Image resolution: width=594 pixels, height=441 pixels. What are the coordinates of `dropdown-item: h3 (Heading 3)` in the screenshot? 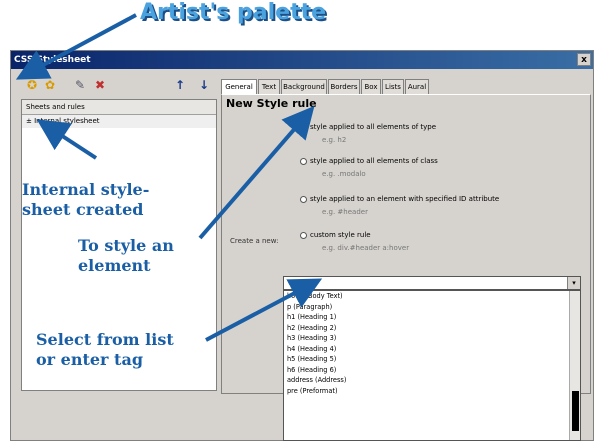 It's located at (432, 338).